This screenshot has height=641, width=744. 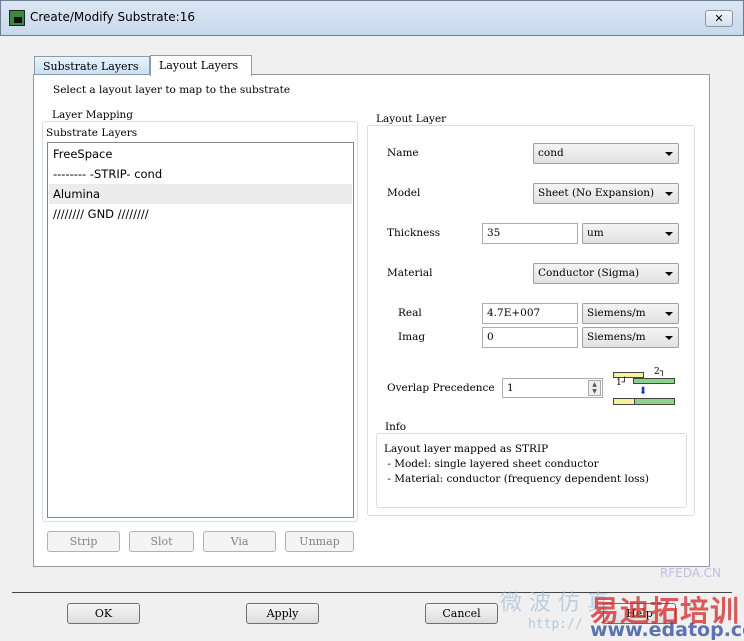 I want to click on material-select: Conductor (Sigma), so click(x=606, y=273).